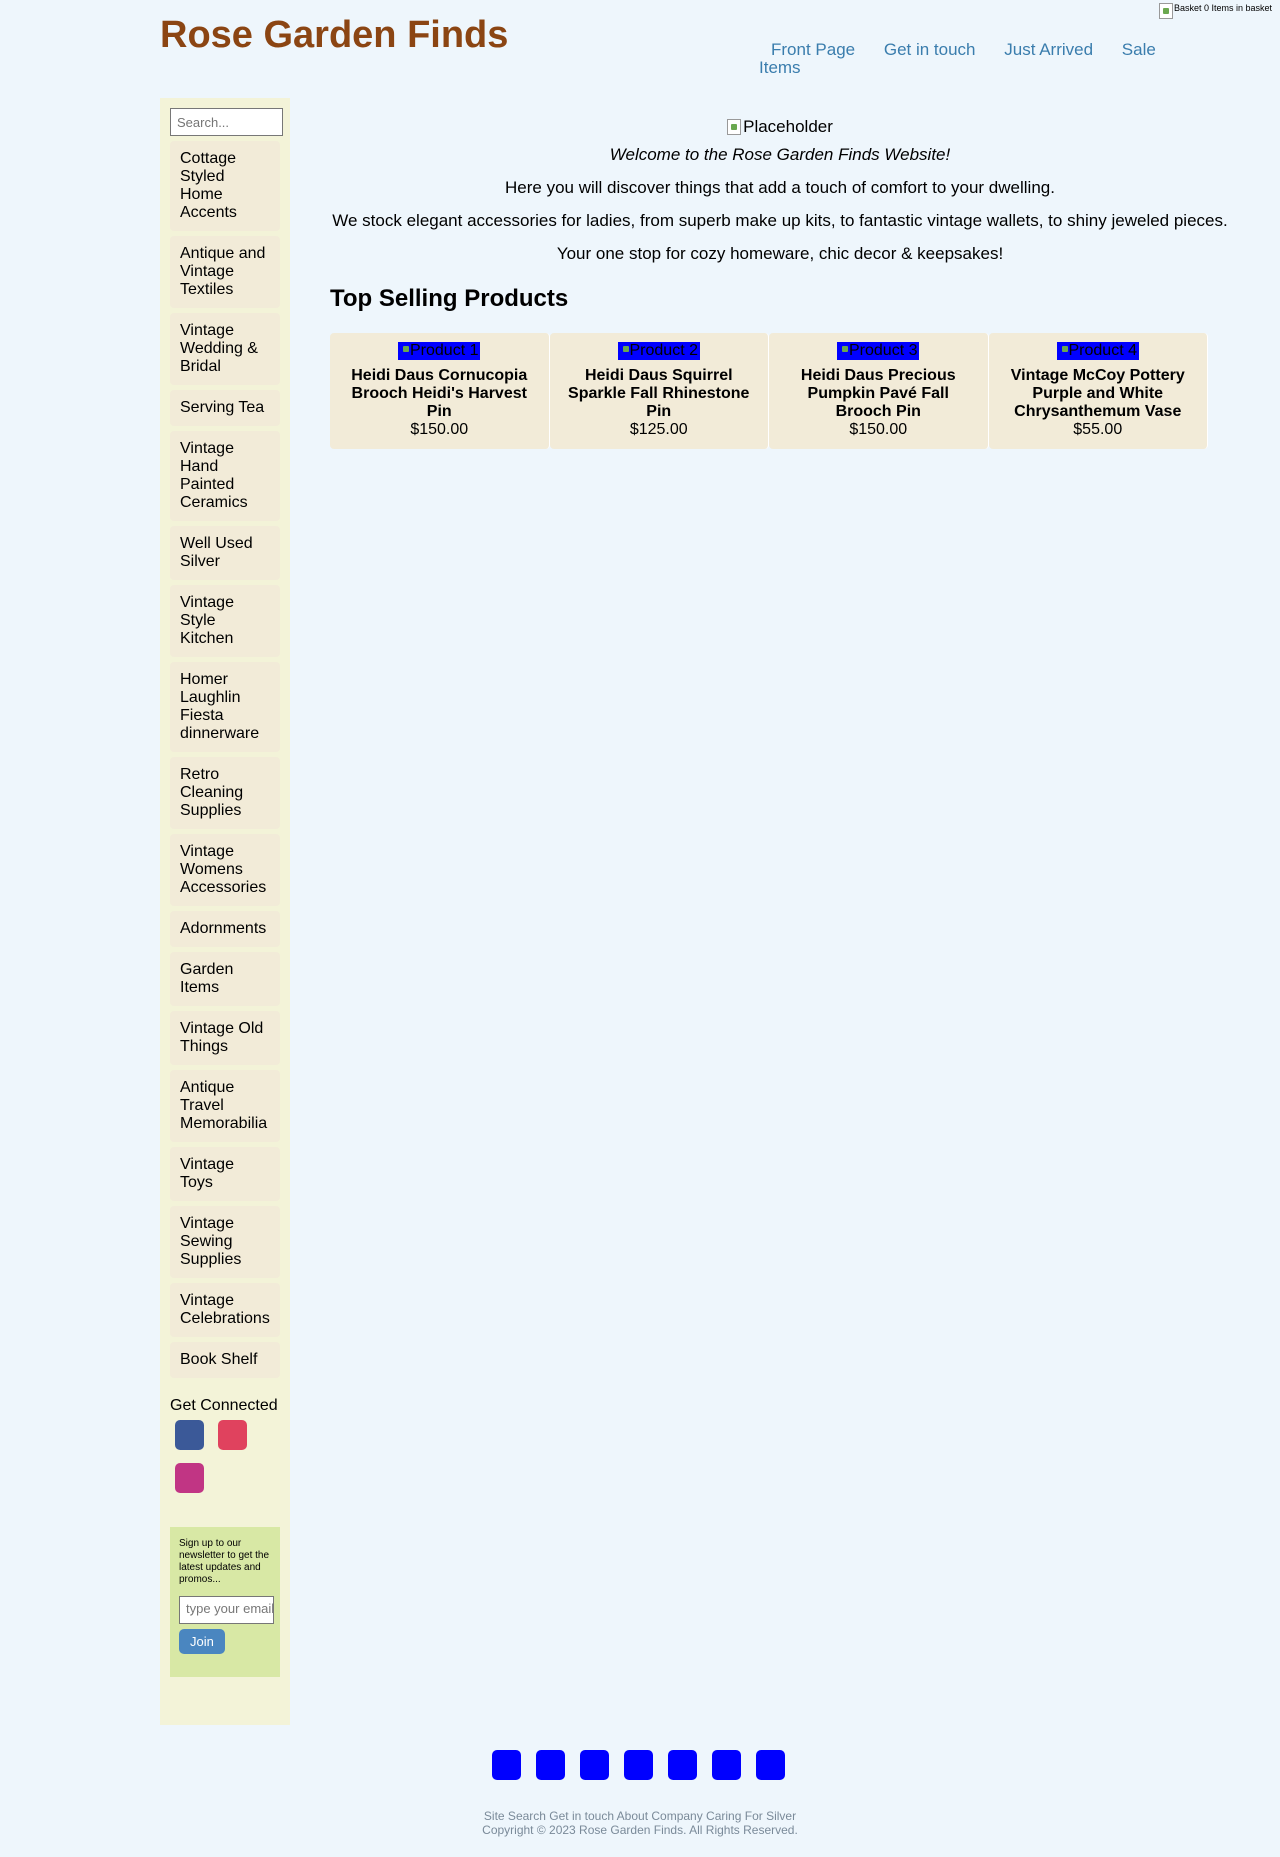 The image size is (1280, 1857). Describe the element at coordinates (225, 621) in the screenshot. I see `sidebar-category-item: Vintage Style Kitchen` at that location.